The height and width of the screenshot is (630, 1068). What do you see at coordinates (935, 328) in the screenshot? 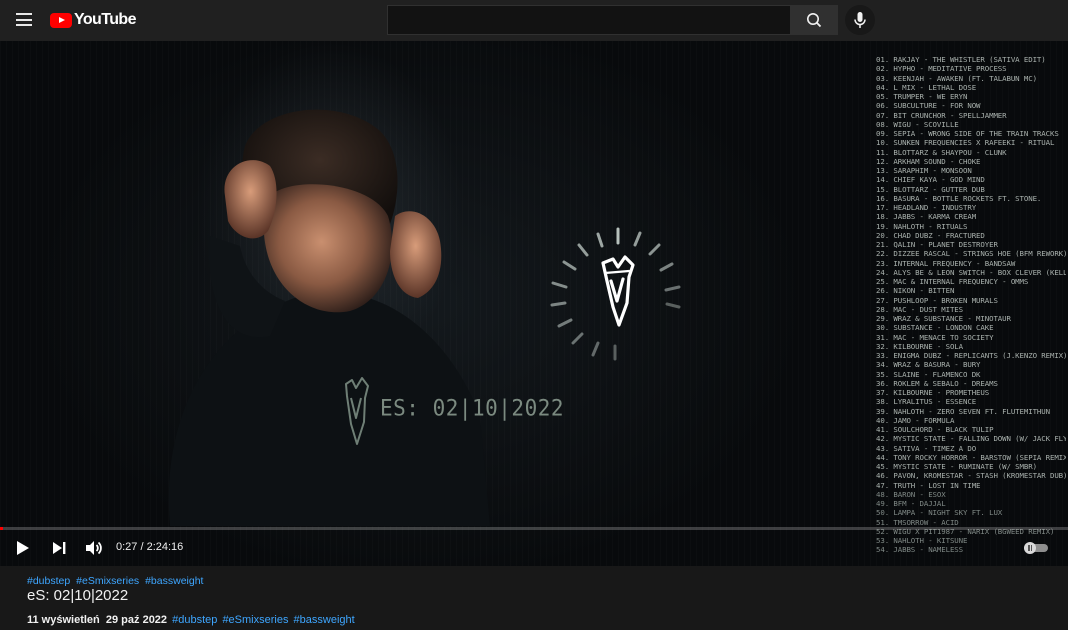
I see `tracklist-item: 30. Substance - London Cake` at bounding box center [935, 328].